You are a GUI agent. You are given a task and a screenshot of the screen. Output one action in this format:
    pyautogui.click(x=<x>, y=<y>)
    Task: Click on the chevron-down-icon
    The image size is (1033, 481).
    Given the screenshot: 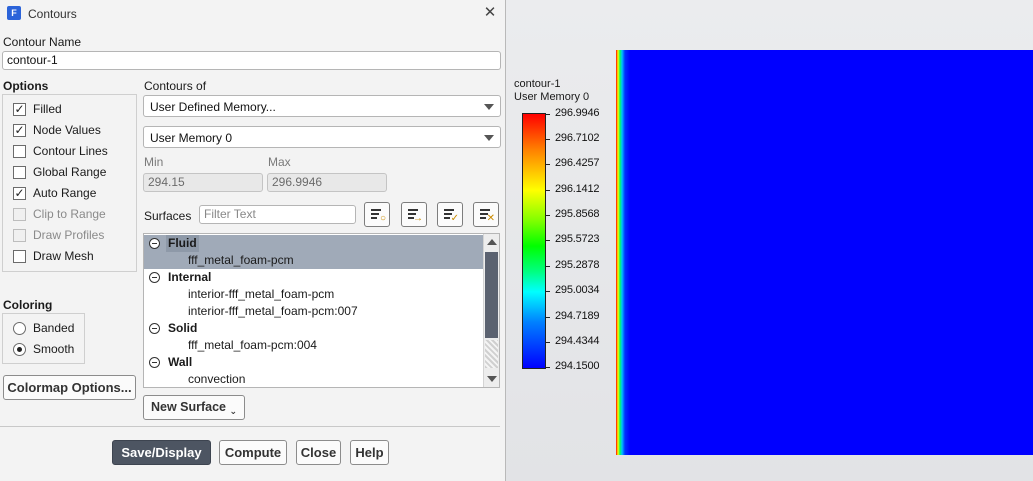 What is the action you would take?
    pyautogui.click(x=489, y=107)
    